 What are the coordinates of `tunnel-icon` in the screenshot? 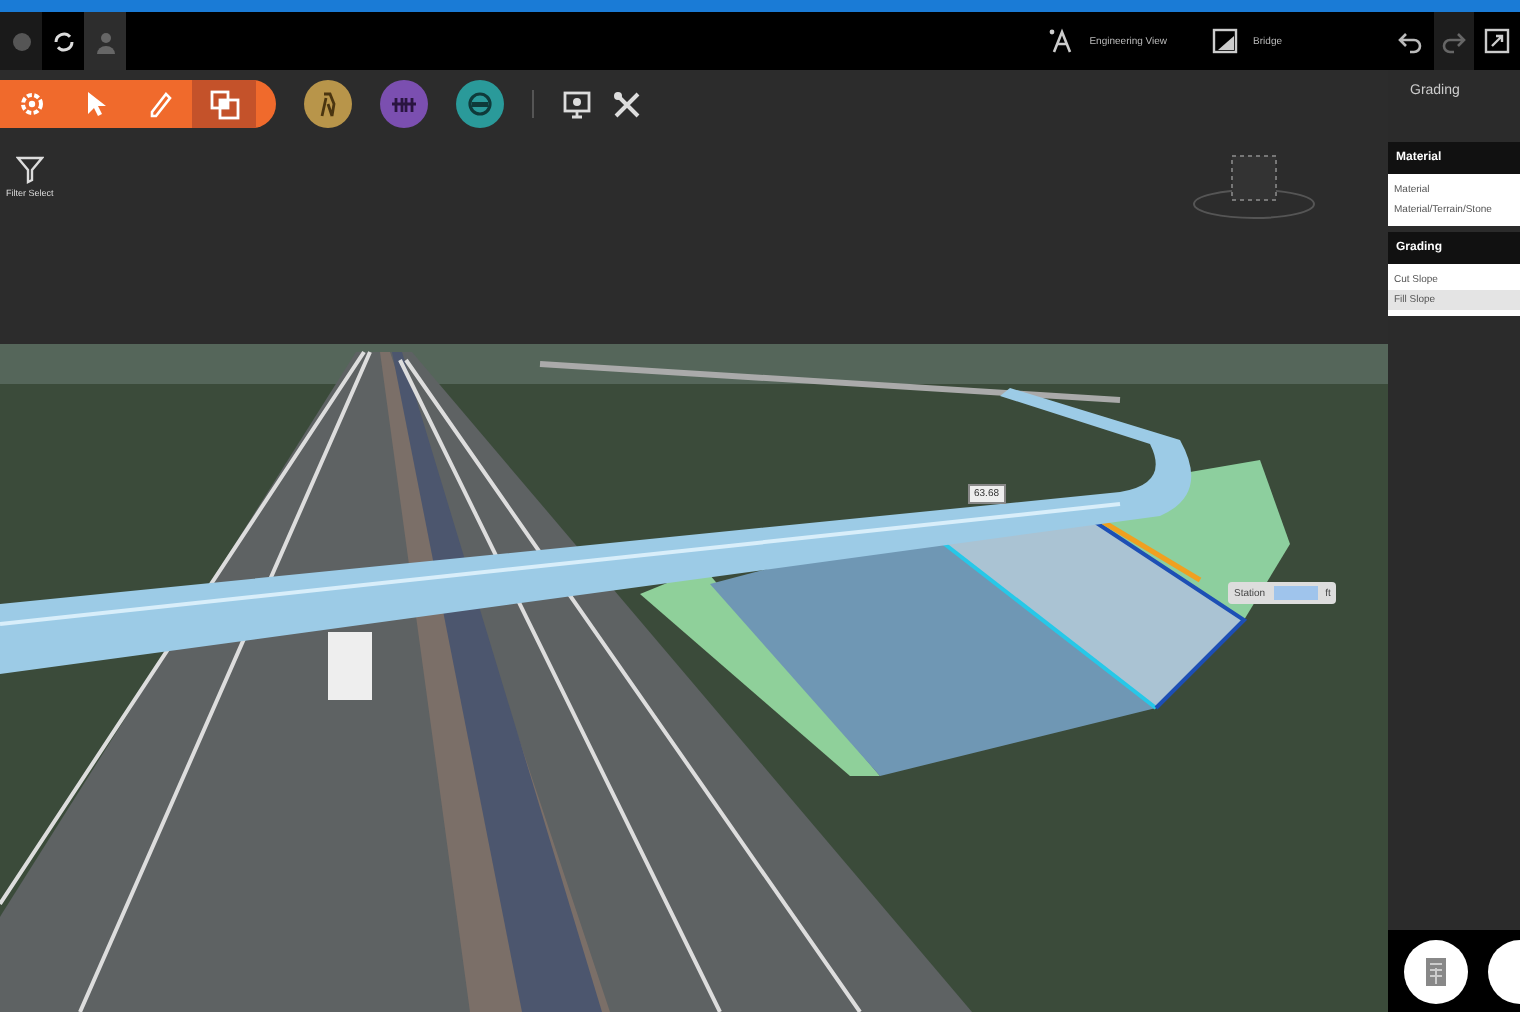 It's located at (480, 104).